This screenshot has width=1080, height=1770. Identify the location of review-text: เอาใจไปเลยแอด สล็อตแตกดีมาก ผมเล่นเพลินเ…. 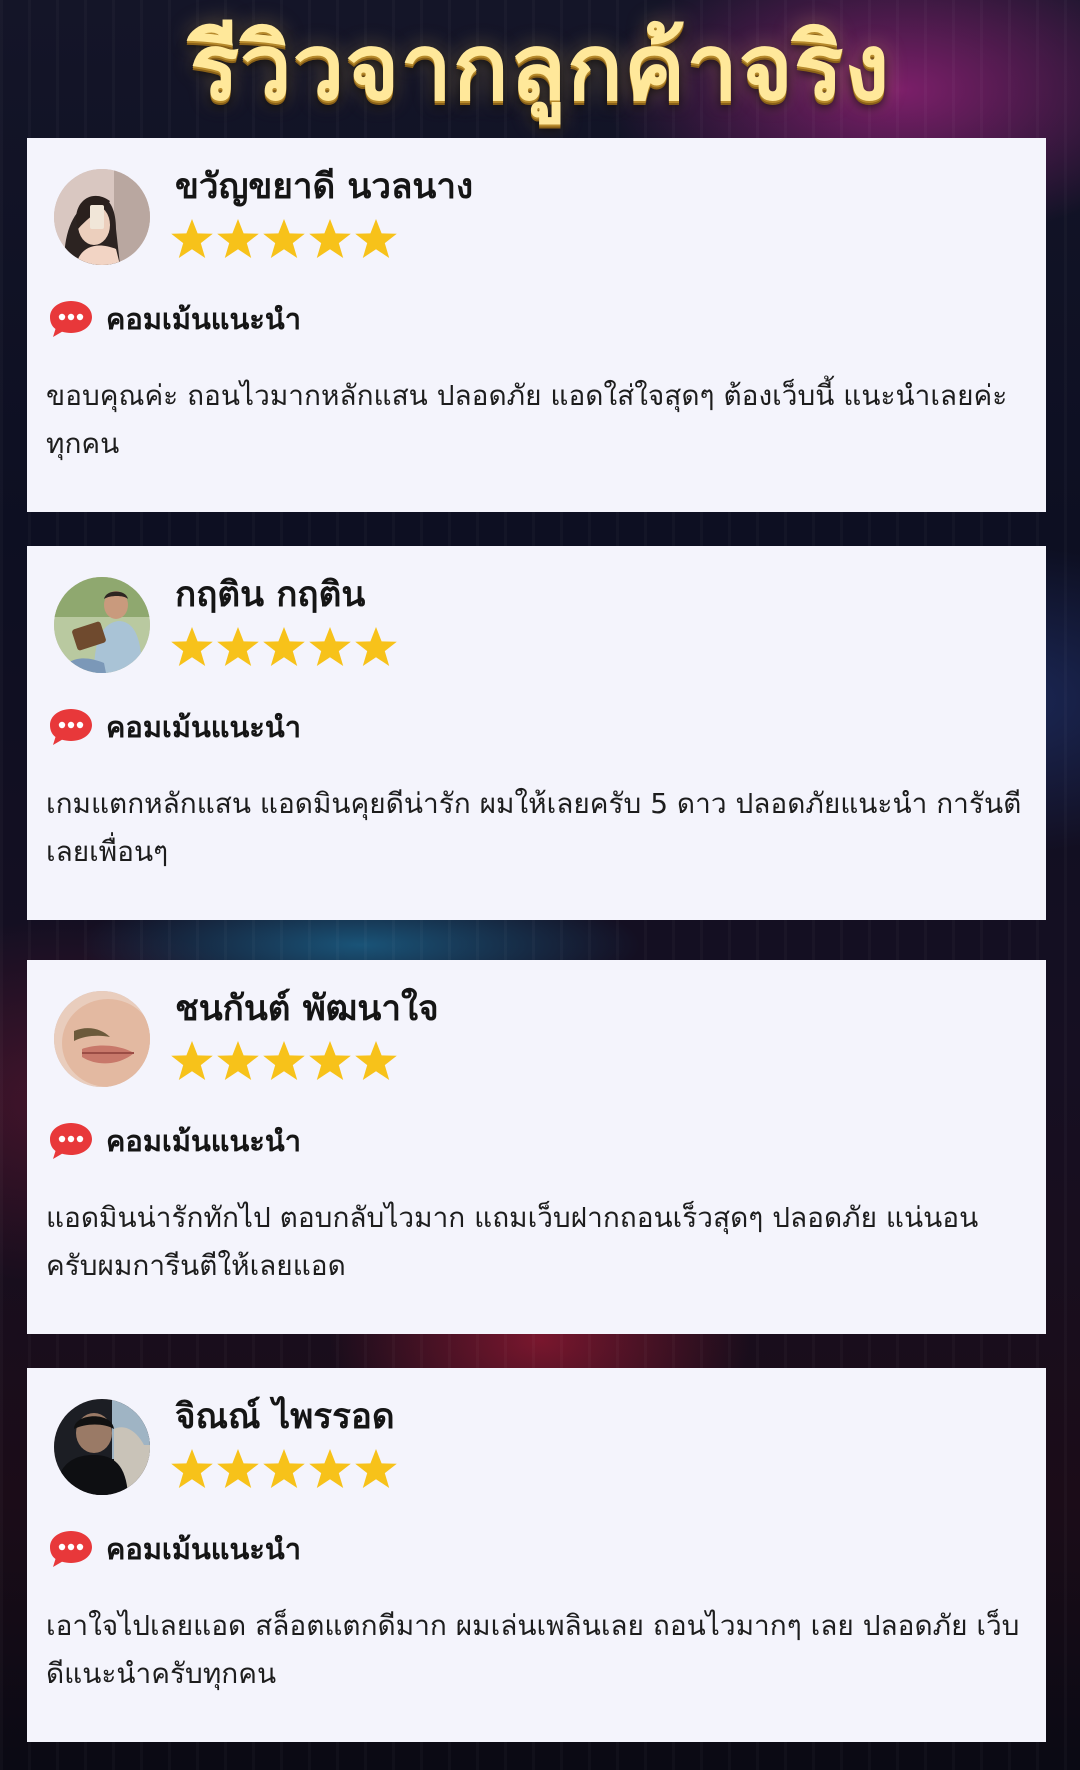
(533, 1649).